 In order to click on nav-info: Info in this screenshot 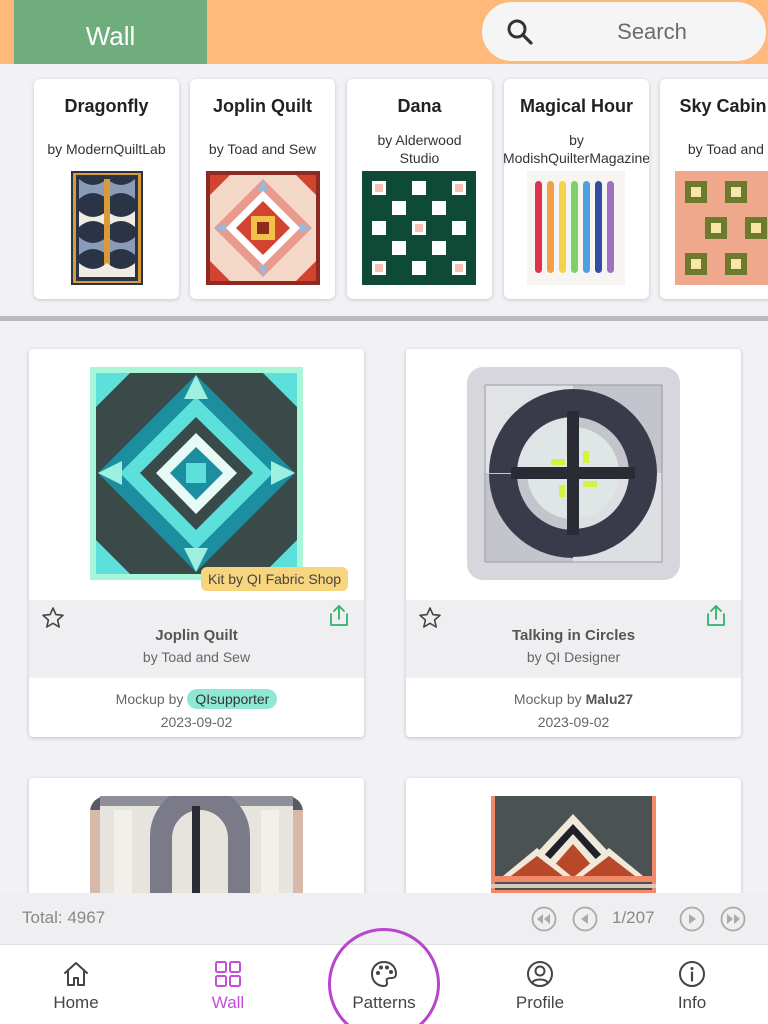, I will do `click(692, 984)`.